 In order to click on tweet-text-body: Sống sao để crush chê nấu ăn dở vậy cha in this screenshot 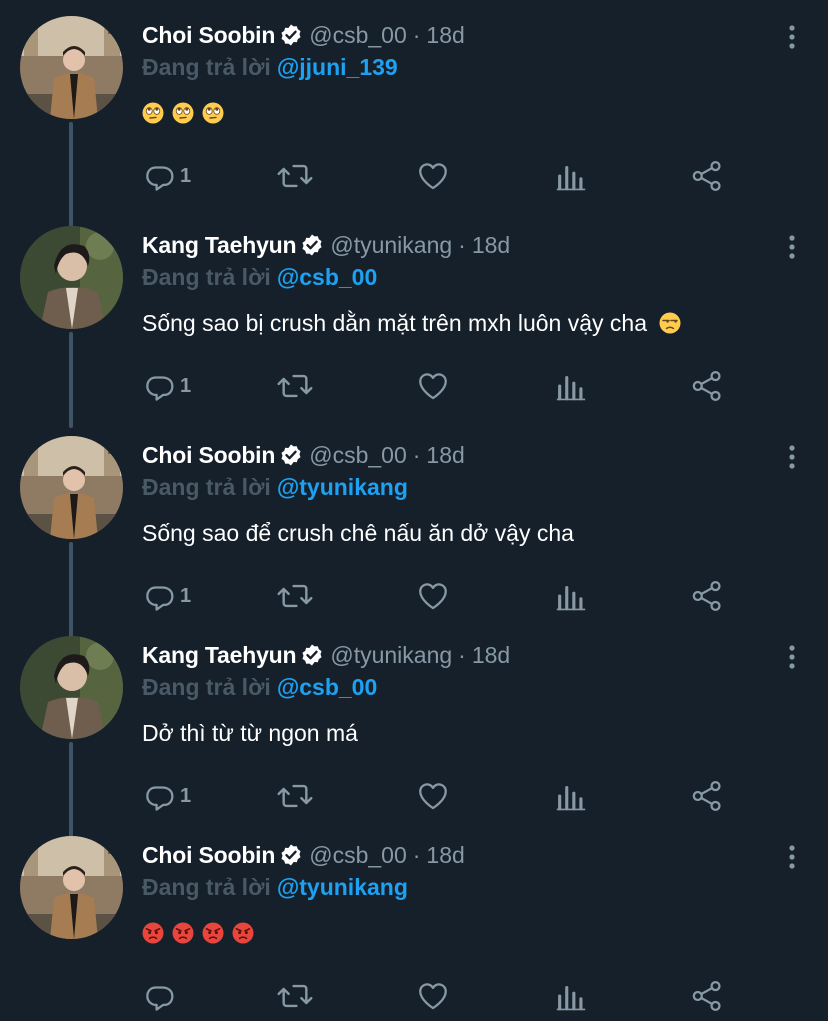, I will do `click(358, 533)`.